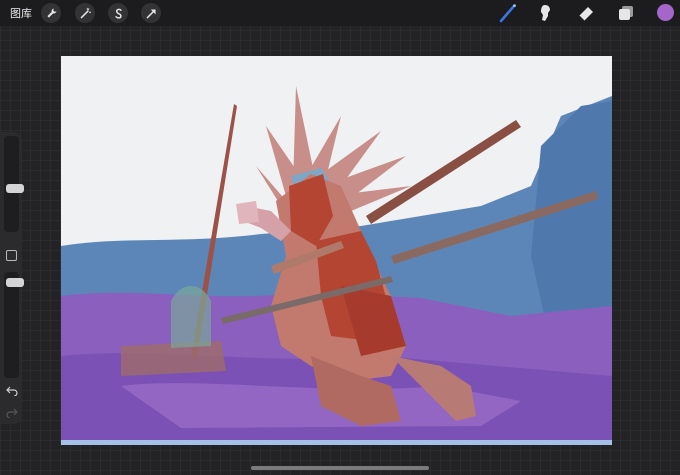  Describe the element at coordinates (151, 13) in the screenshot. I see `transform-arrow-icon` at that location.